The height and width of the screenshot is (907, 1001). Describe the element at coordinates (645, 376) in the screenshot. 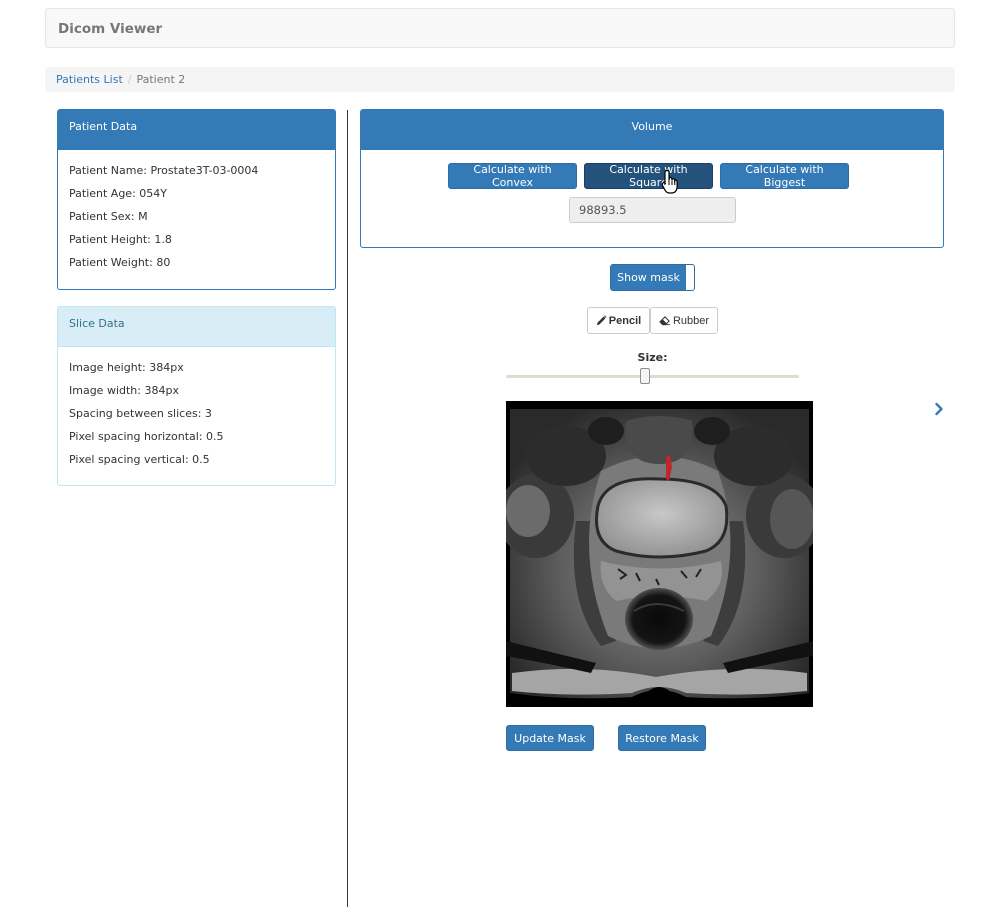

I see `size-slider-handle` at that location.